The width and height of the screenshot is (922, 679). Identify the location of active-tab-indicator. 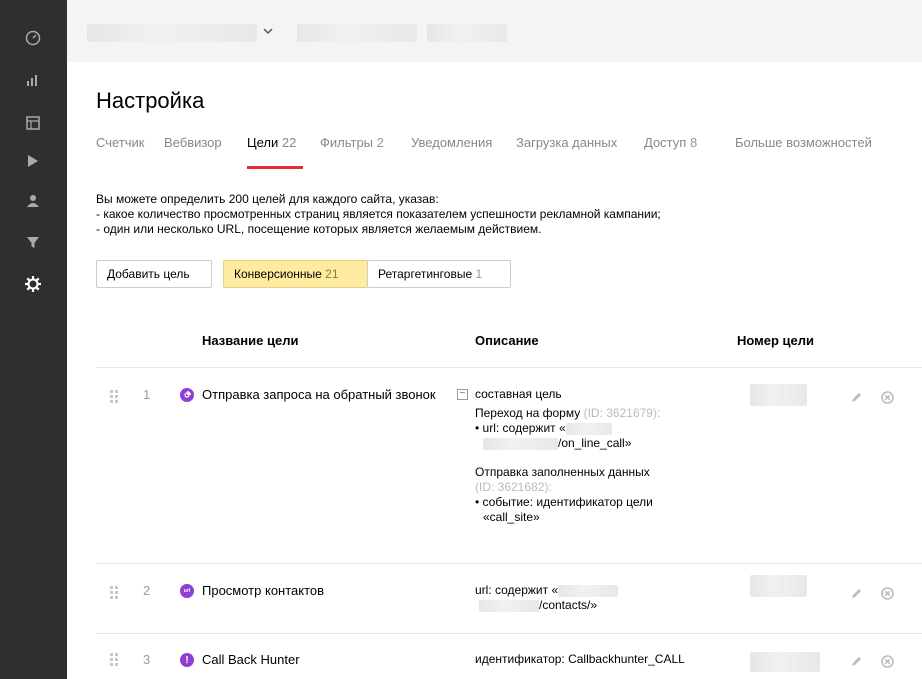
(275, 167).